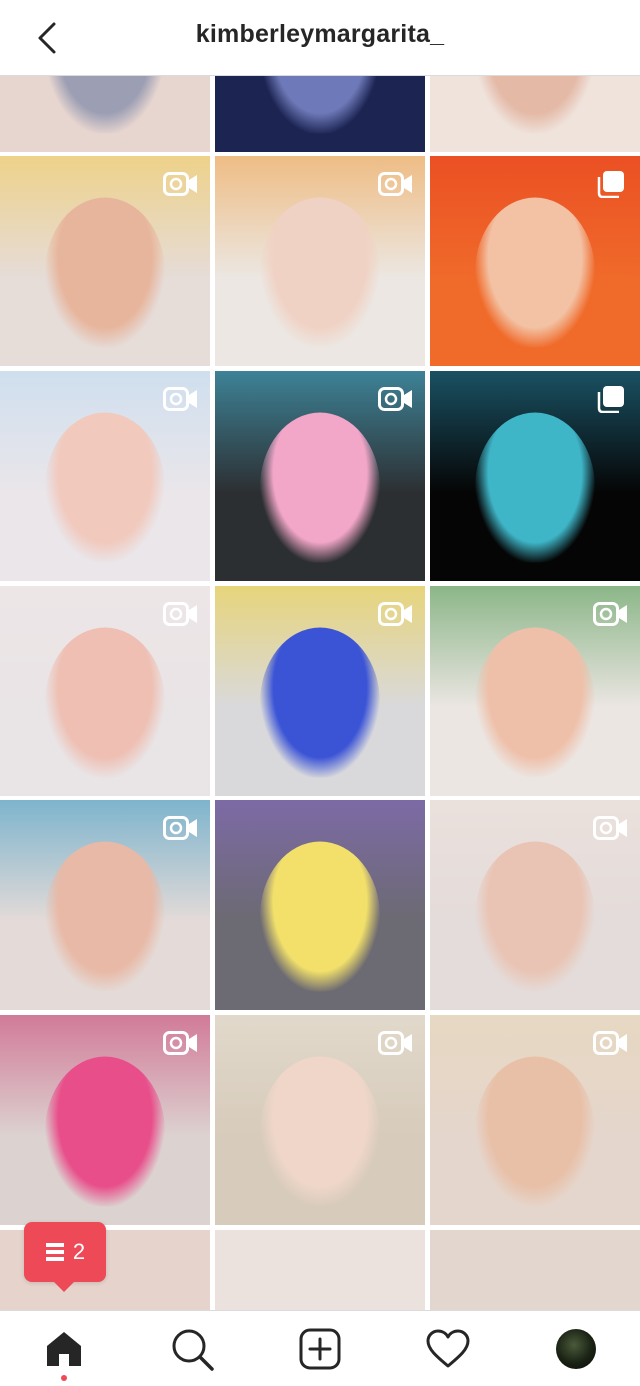 The width and height of the screenshot is (640, 1386). I want to click on search-icon, so click(193, 1350).